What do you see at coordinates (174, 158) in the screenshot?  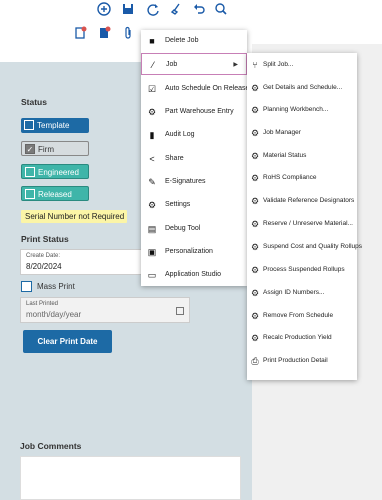 I see `menu-item-label: Share` at bounding box center [174, 158].